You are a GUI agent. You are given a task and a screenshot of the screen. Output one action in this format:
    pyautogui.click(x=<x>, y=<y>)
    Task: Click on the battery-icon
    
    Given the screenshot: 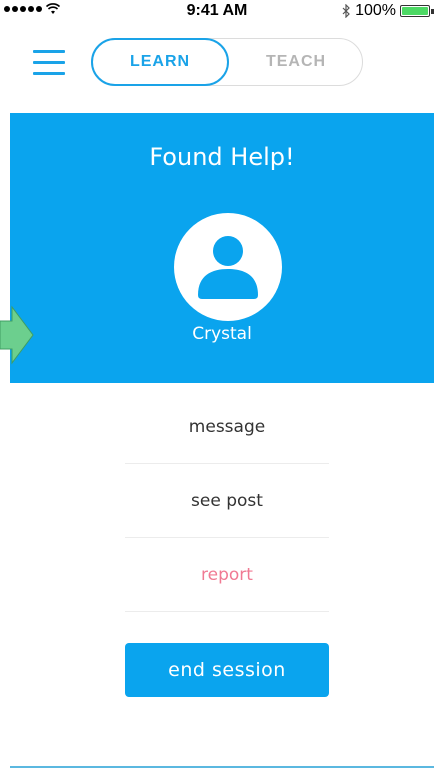 What is the action you would take?
    pyautogui.click(x=415, y=11)
    